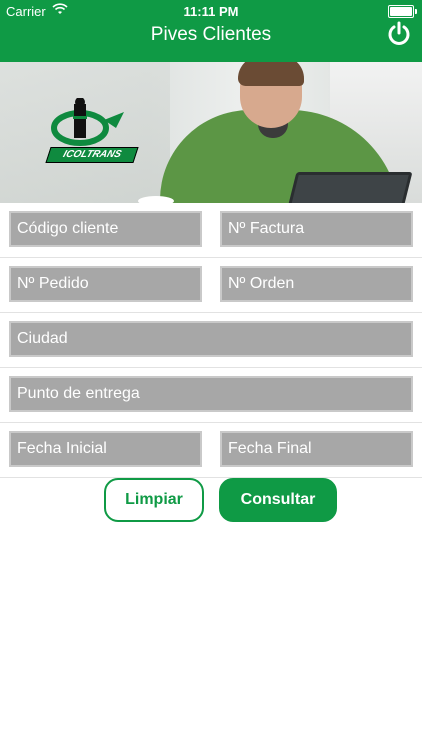 This screenshot has width=422, height=750. Describe the element at coordinates (105, 229) in the screenshot. I see `codigo-cliente-field: Código cliente` at that location.